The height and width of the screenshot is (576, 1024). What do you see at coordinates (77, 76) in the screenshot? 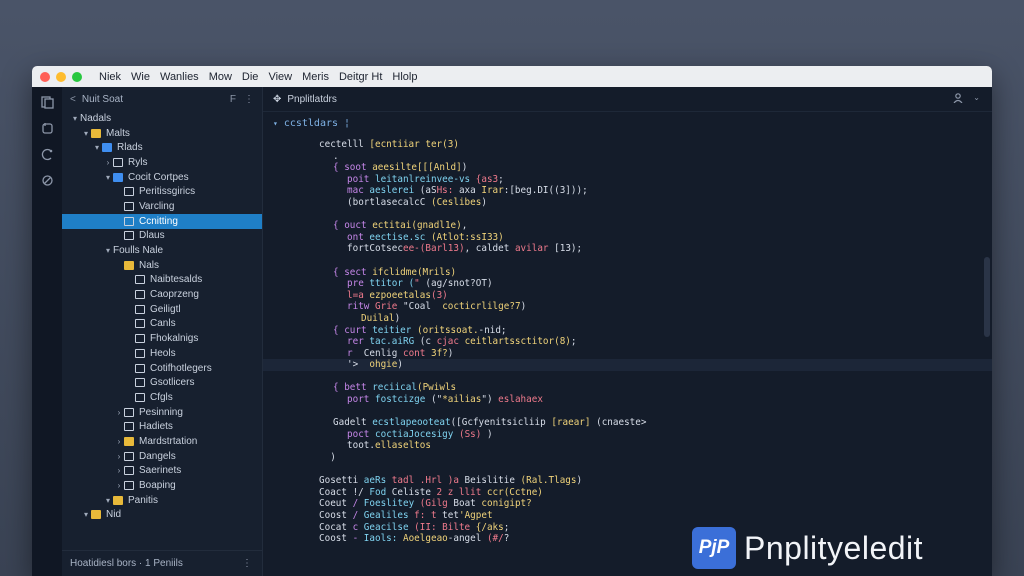
I see `maximize-window-button` at bounding box center [77, 76].